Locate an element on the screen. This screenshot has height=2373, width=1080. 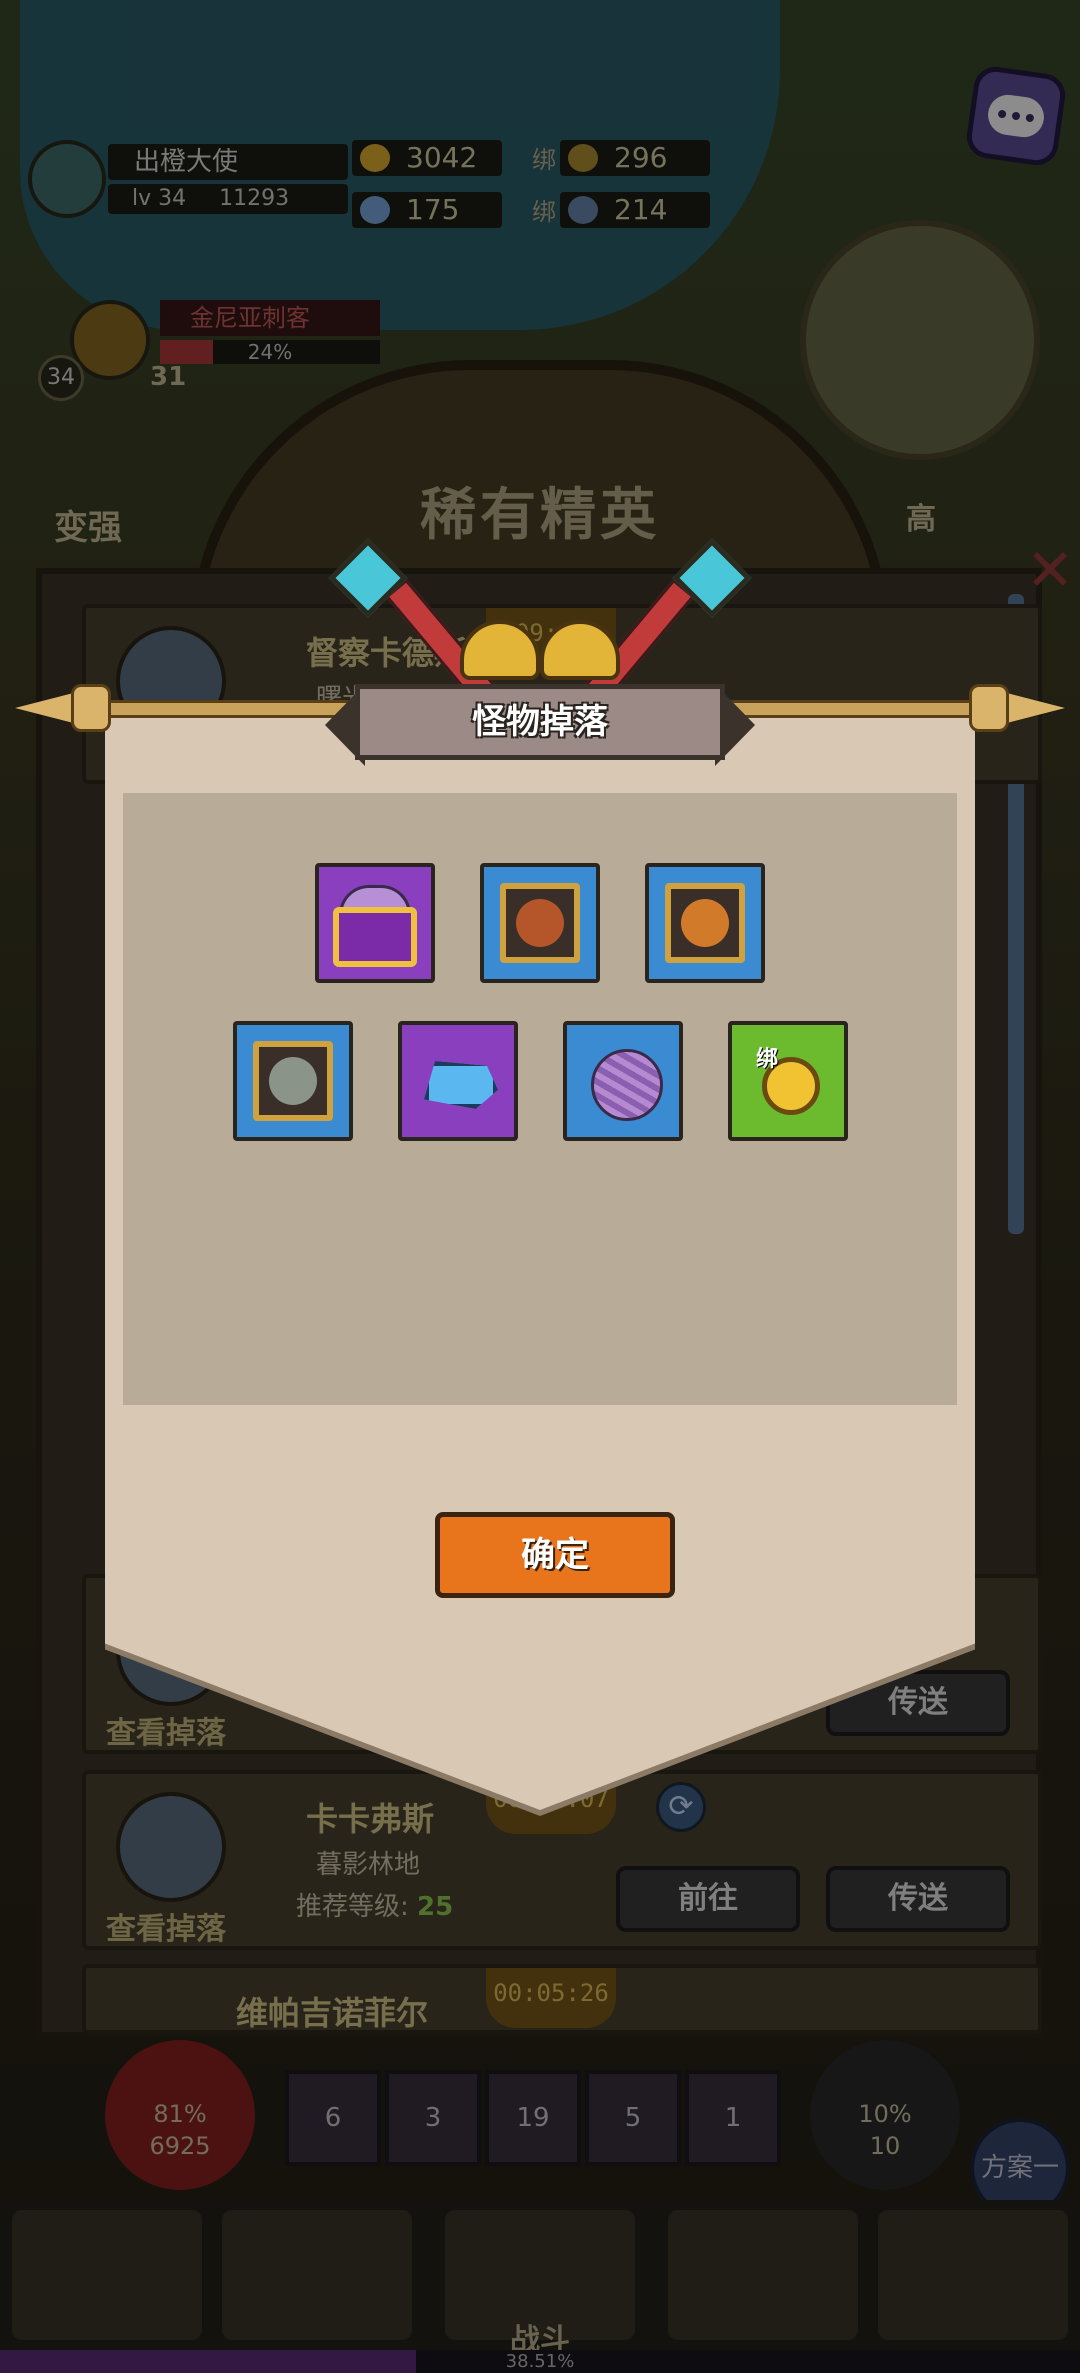
confirm-button: 确定 is located at coordinates (555, 1555).